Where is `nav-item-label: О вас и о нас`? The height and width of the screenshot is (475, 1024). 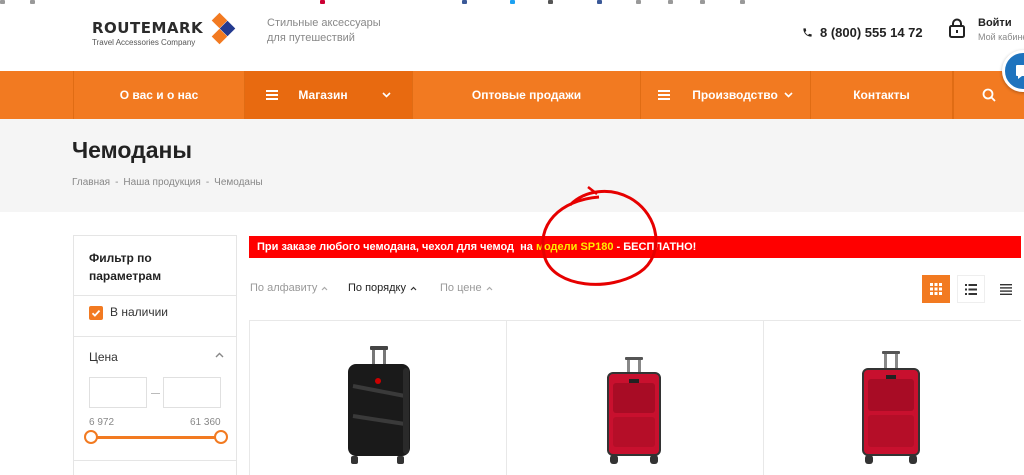 nav-item-label: О вас и о нас is located at coordinates (159, 95).